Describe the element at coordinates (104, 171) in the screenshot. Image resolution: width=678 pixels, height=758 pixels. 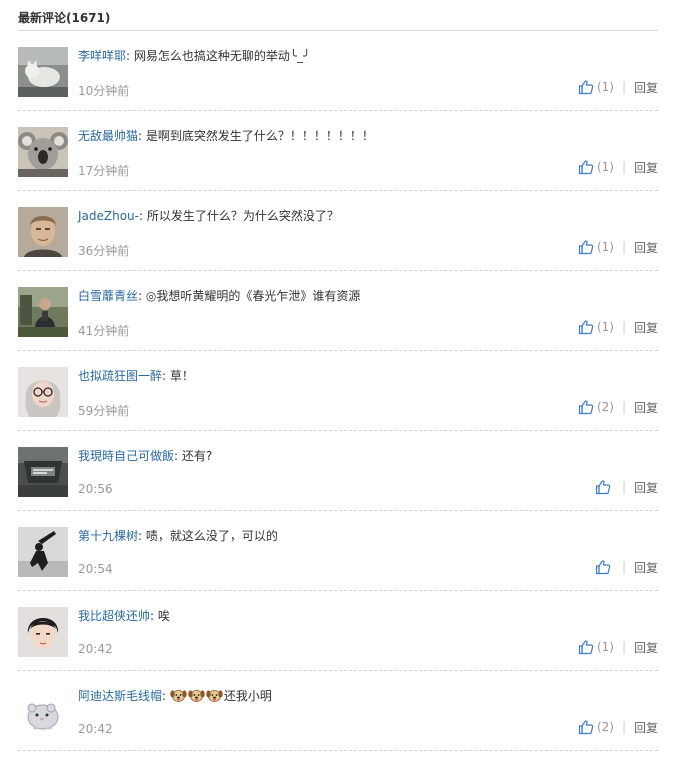
I see `comment-time: 17分钟前` at that location.